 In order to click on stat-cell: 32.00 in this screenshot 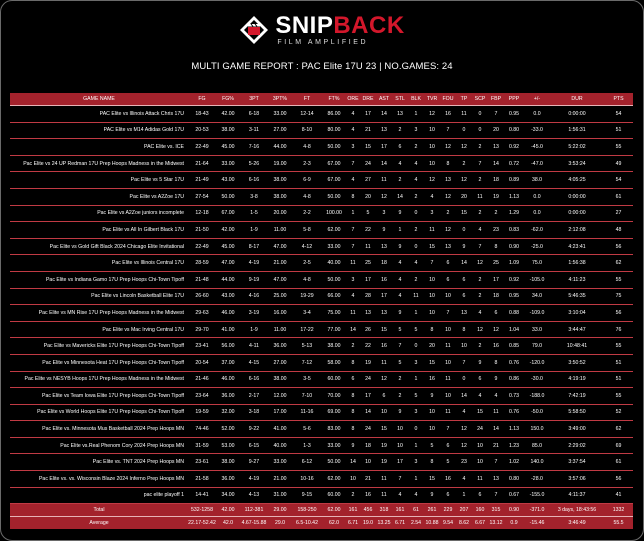, I will do `click(228, 413)`.